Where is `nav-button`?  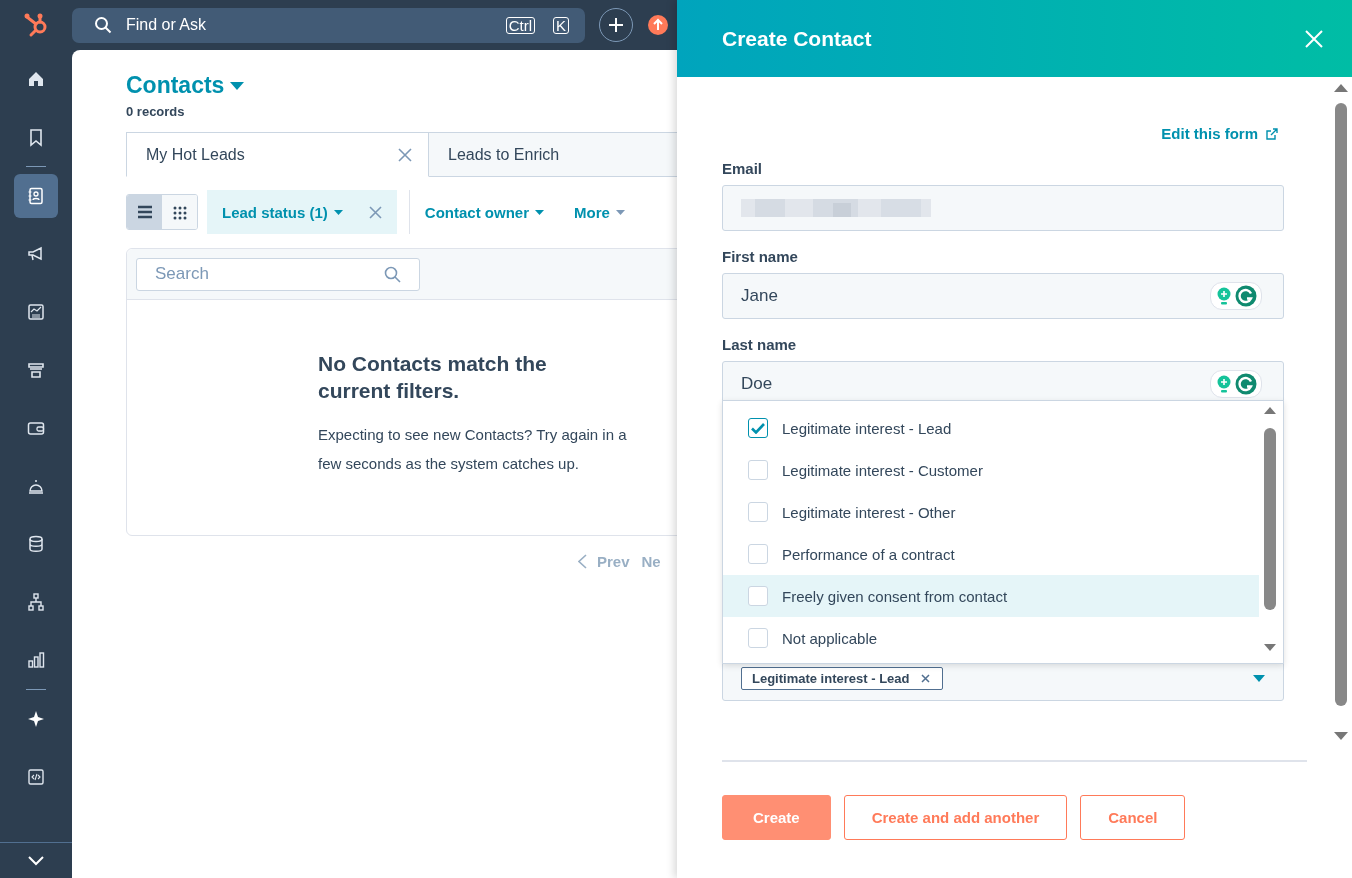
nav-button is located at coordinates (36, 196).